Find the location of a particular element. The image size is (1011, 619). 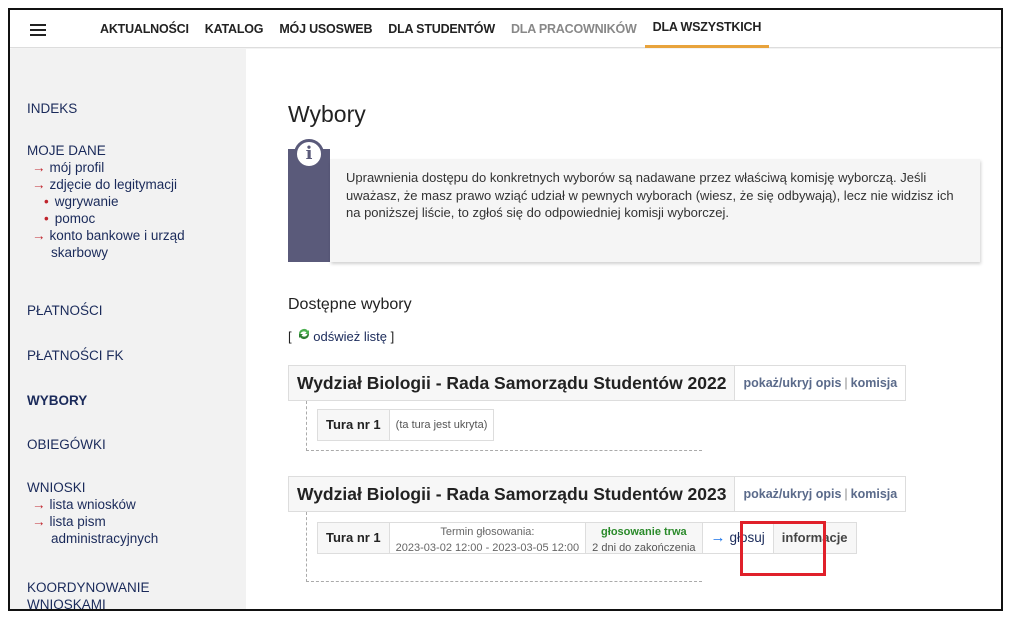

sidebar-link-konto-bankowe: → konto bankowe i urząd is located at coordinates (108, 235).